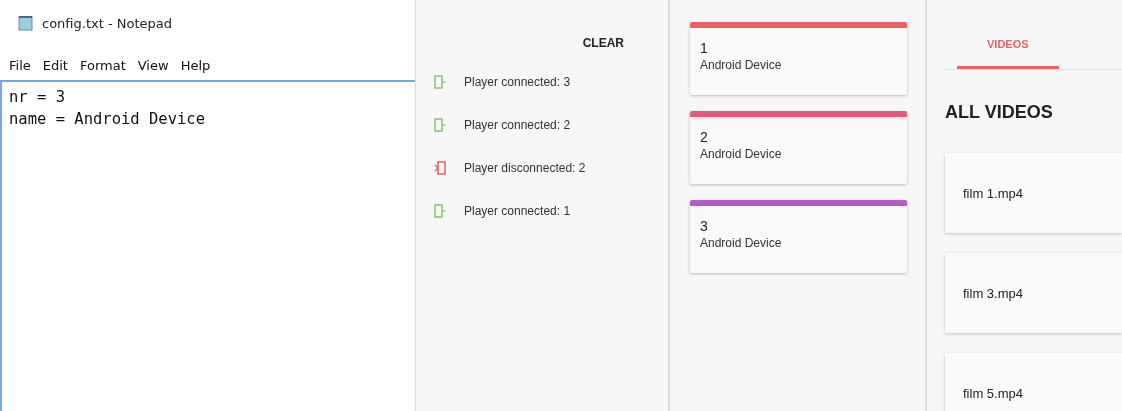  What do you see at coordinates (517, 210) in the screenshot?
I see `event-text: Player connected: 1` at bounding box center [517, 210].